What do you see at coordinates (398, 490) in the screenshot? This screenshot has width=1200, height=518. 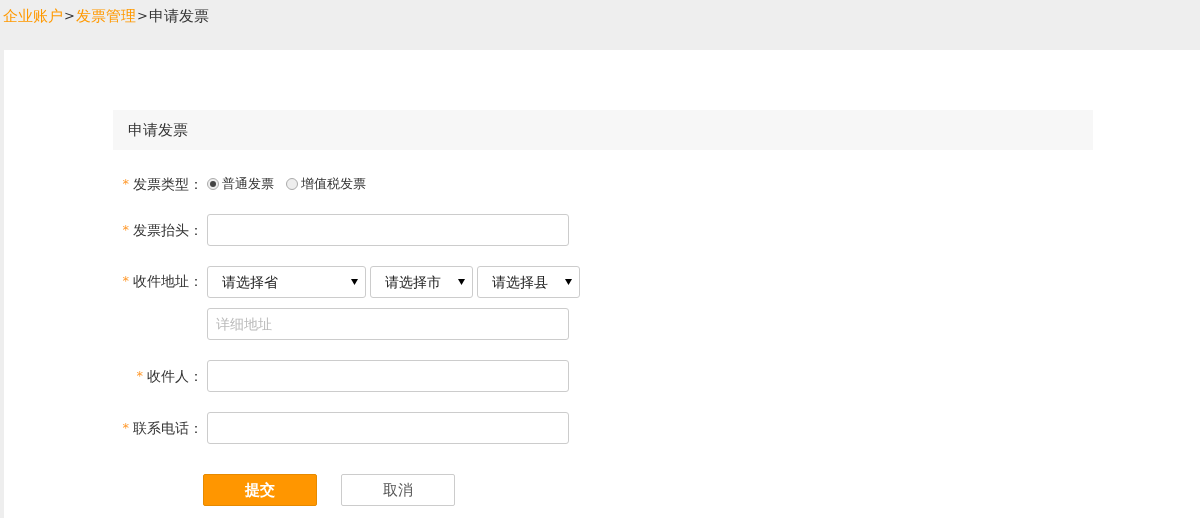 I see `cancel-button: 取消` at bounding box center [398, 490].